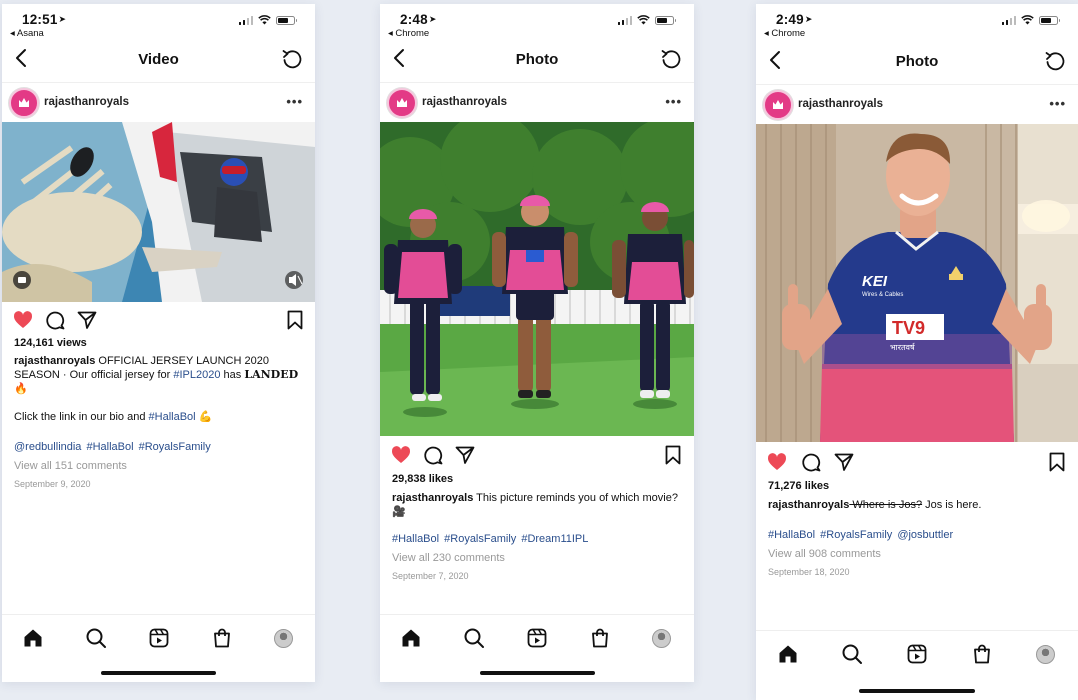 The image size is (1078, 700). I want to click on player-in-jersey-scene: KEI Wires & Cables TV9 भारतवर्ष, so click(917, 283).